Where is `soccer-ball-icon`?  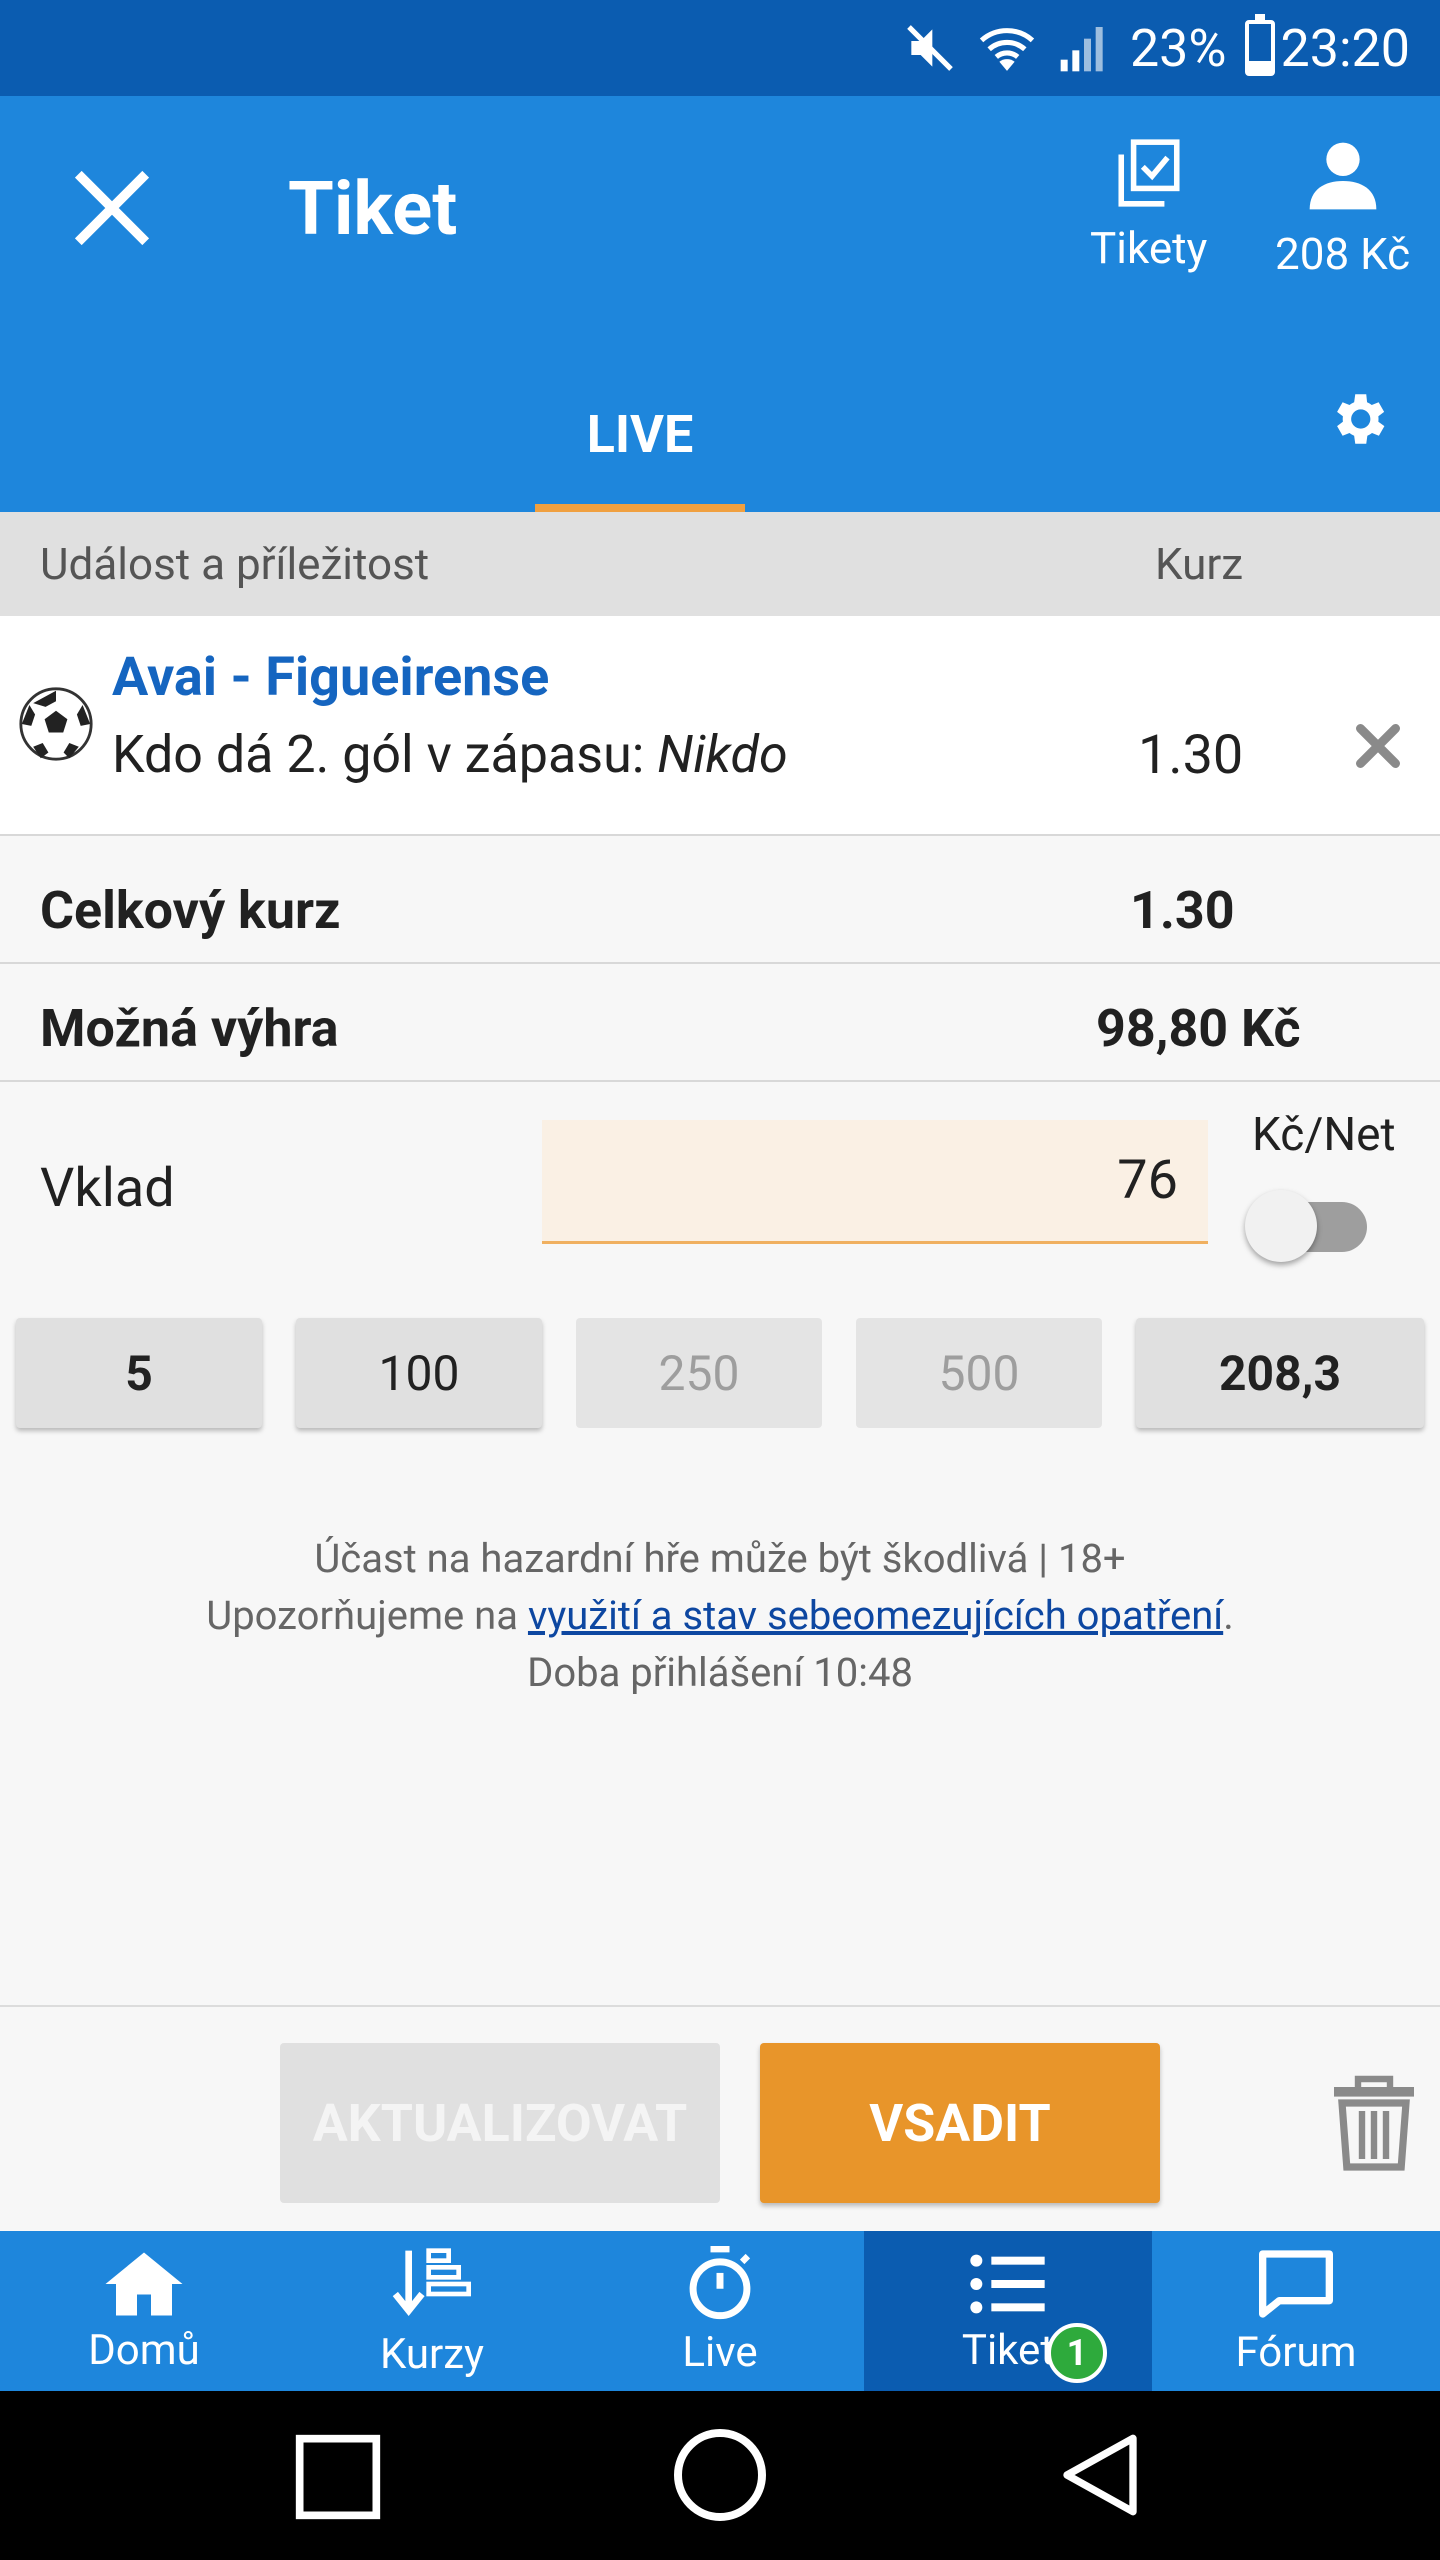
soccer-ball-icon is located at coordinates (56, 726).